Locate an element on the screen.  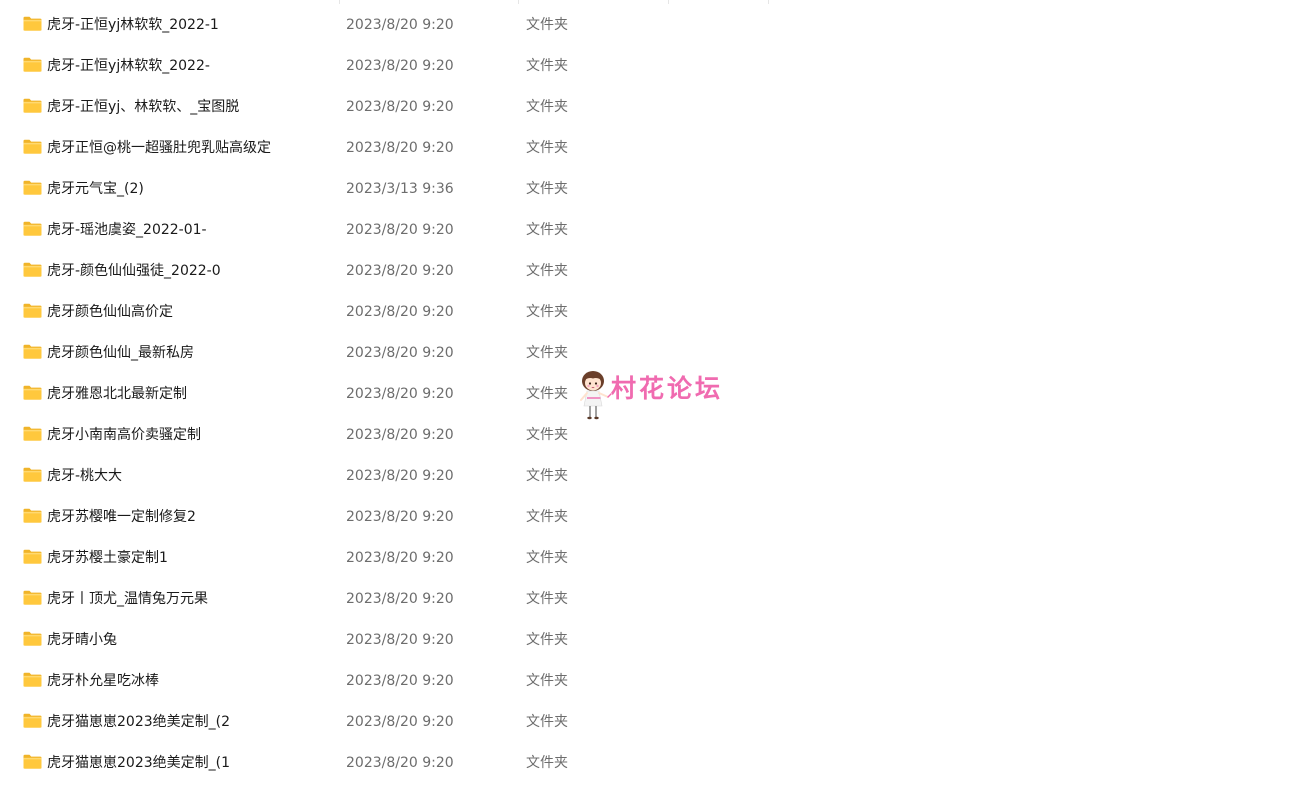
file-row: 虎牙元气宝_(2) 2023/3/13 9:36 文件夹 is located at coordinates (654, 189).